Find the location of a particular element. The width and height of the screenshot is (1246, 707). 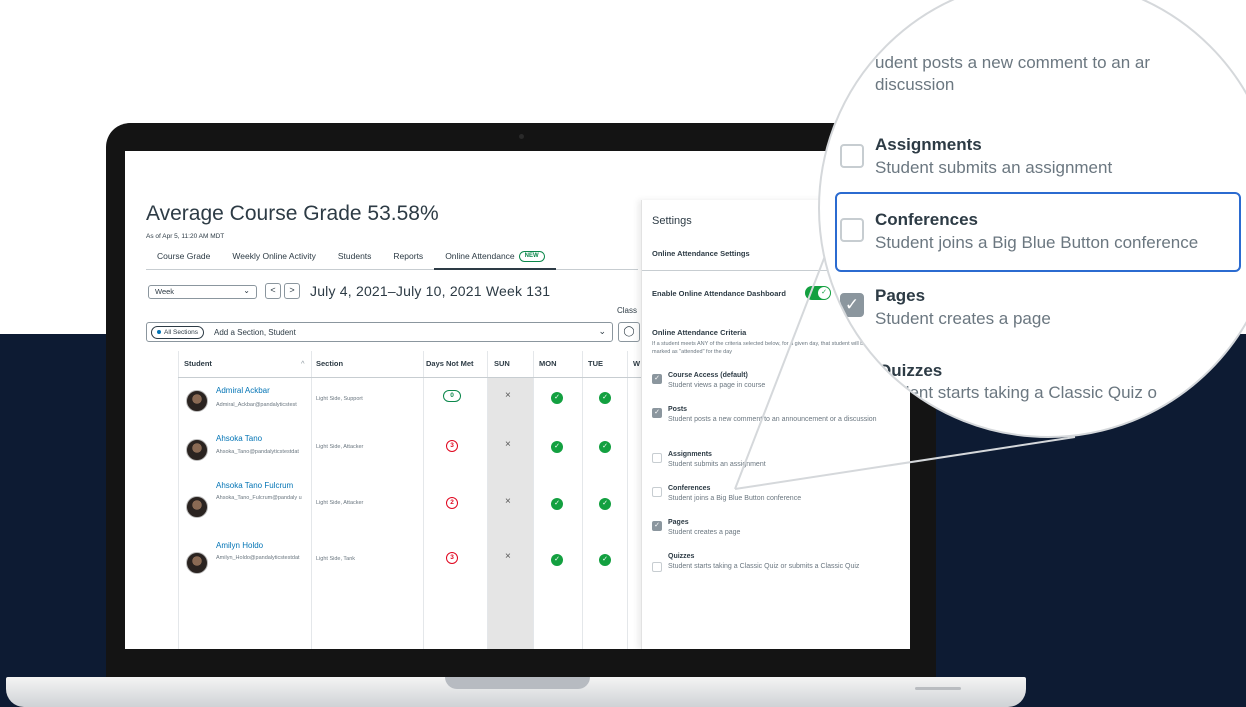

conferences-highlight is located at coordinates (1038, 232).